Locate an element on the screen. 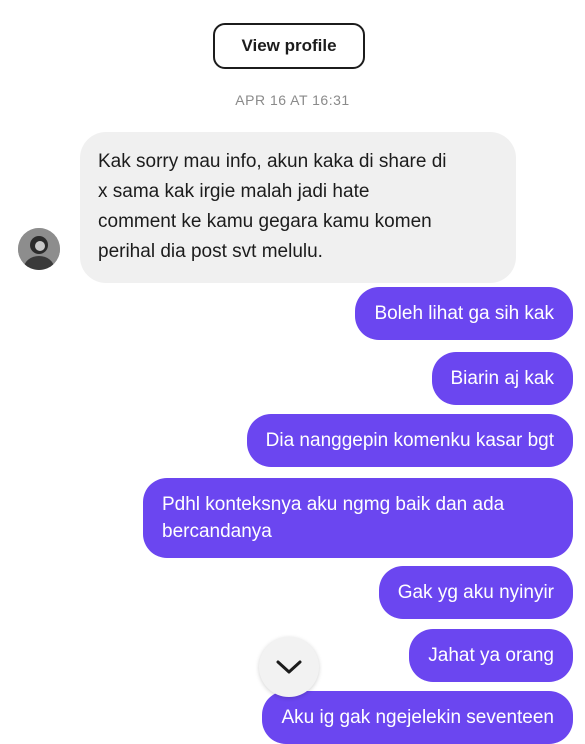  outgoing-message-bubble: Boleh lihat ga sih kak is located at coordinates (464, 313).